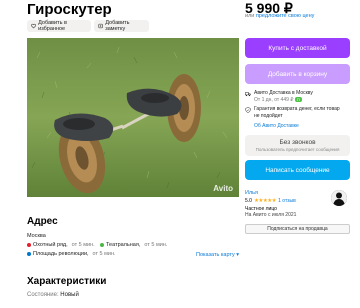 The image size is (360, 308). I want to click on metro-station: Театральная, от 5 мин., so click(133, 245).